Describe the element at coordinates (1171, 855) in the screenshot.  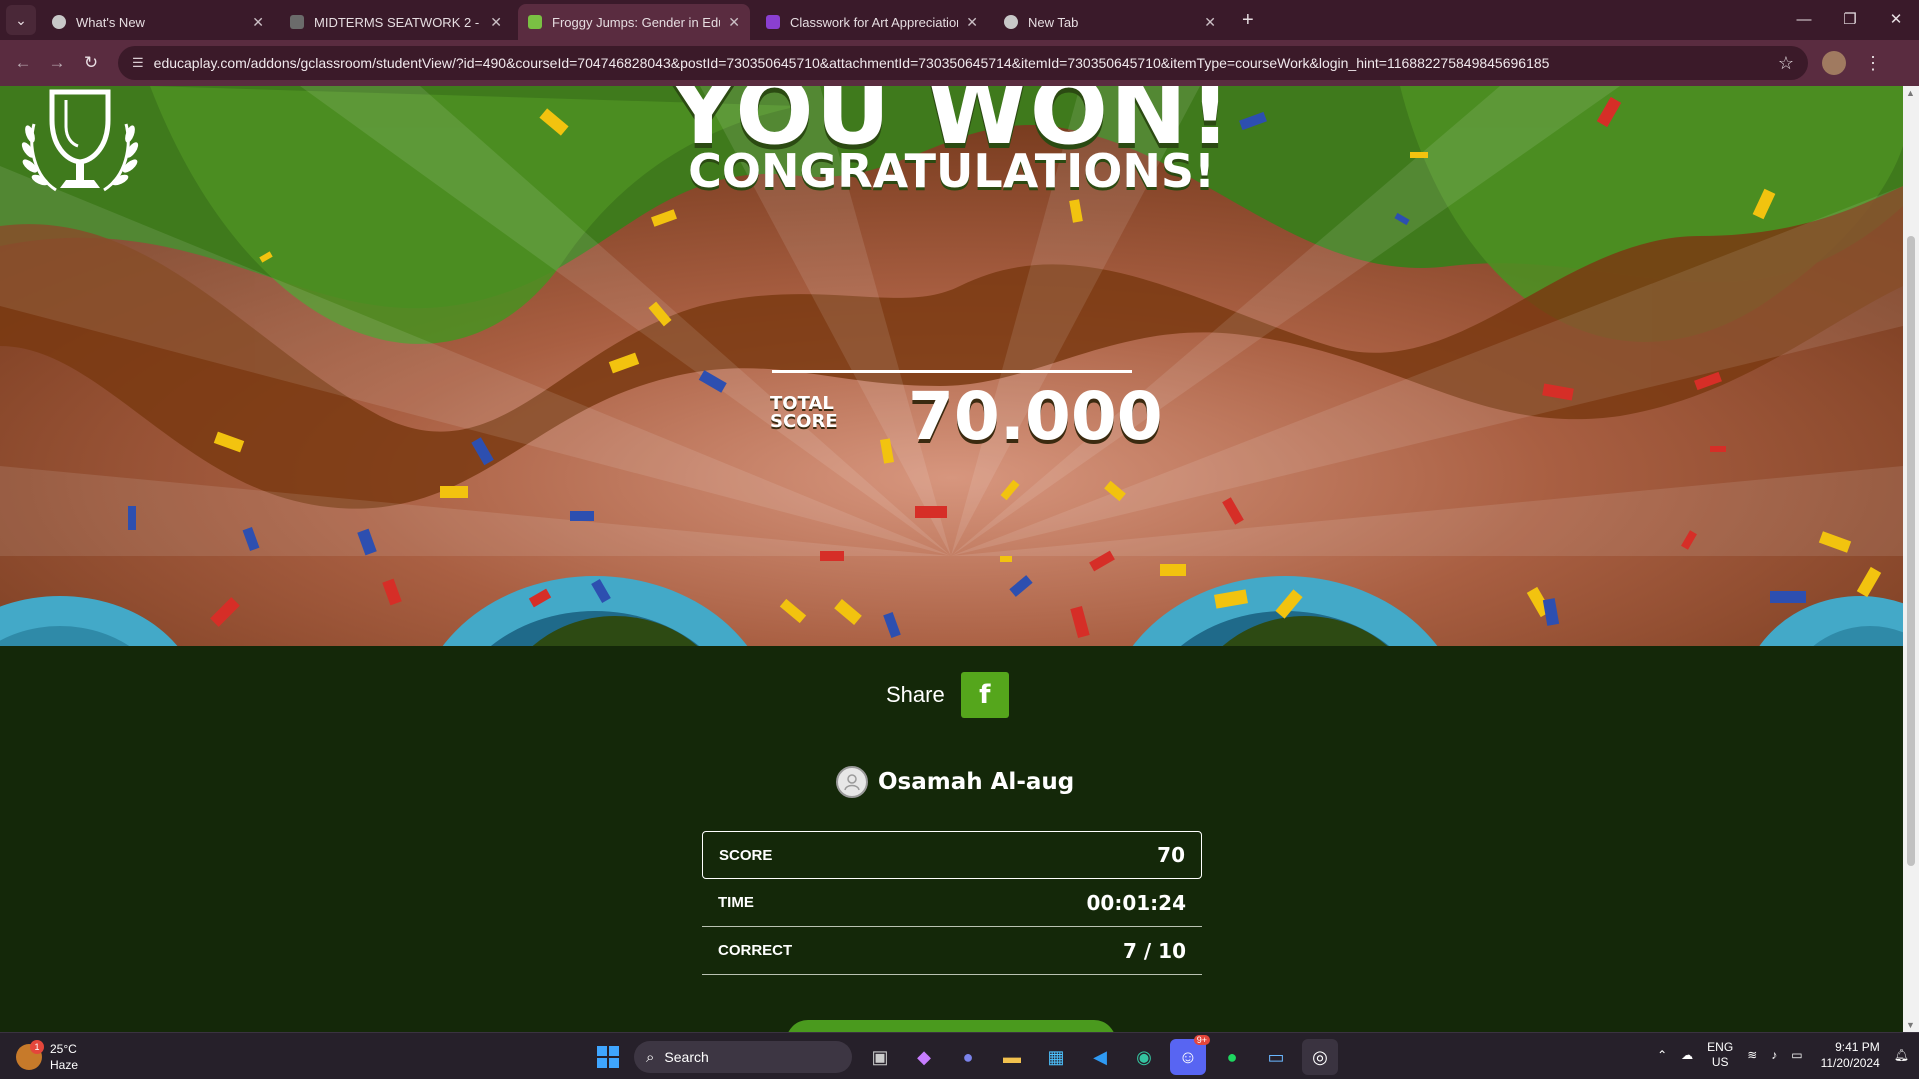
I see `stat-value: 70` at that location.